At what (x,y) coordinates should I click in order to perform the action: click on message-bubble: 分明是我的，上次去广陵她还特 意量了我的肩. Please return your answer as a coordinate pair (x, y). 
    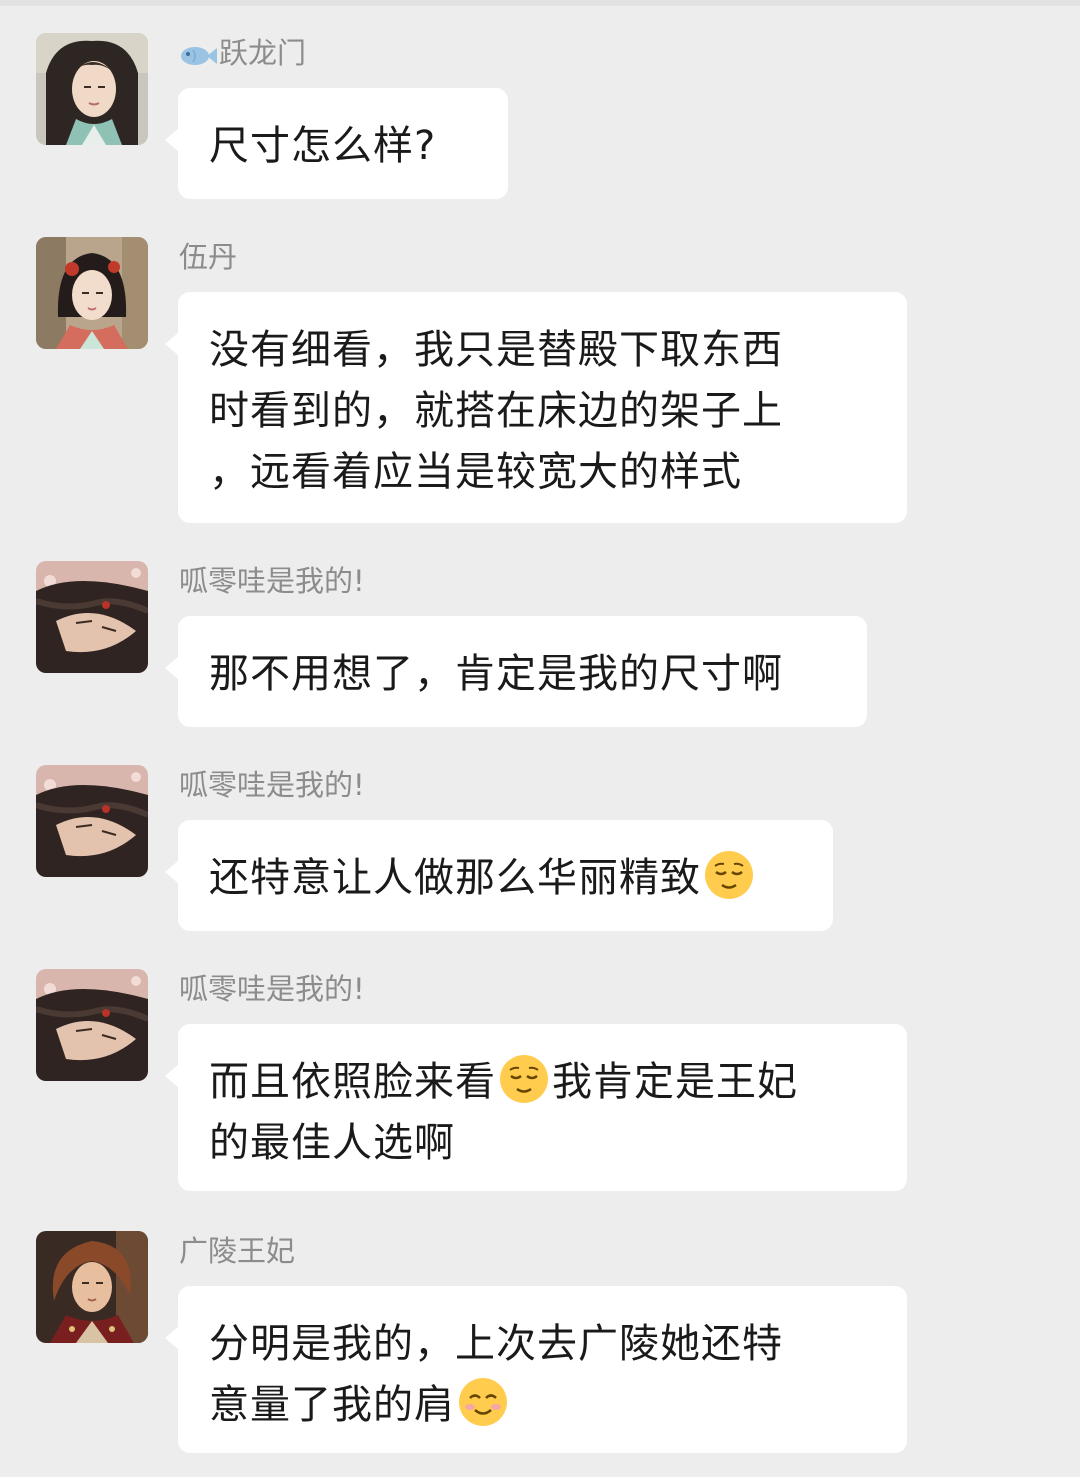
    Looking at the image, I should click on (536, 1369).